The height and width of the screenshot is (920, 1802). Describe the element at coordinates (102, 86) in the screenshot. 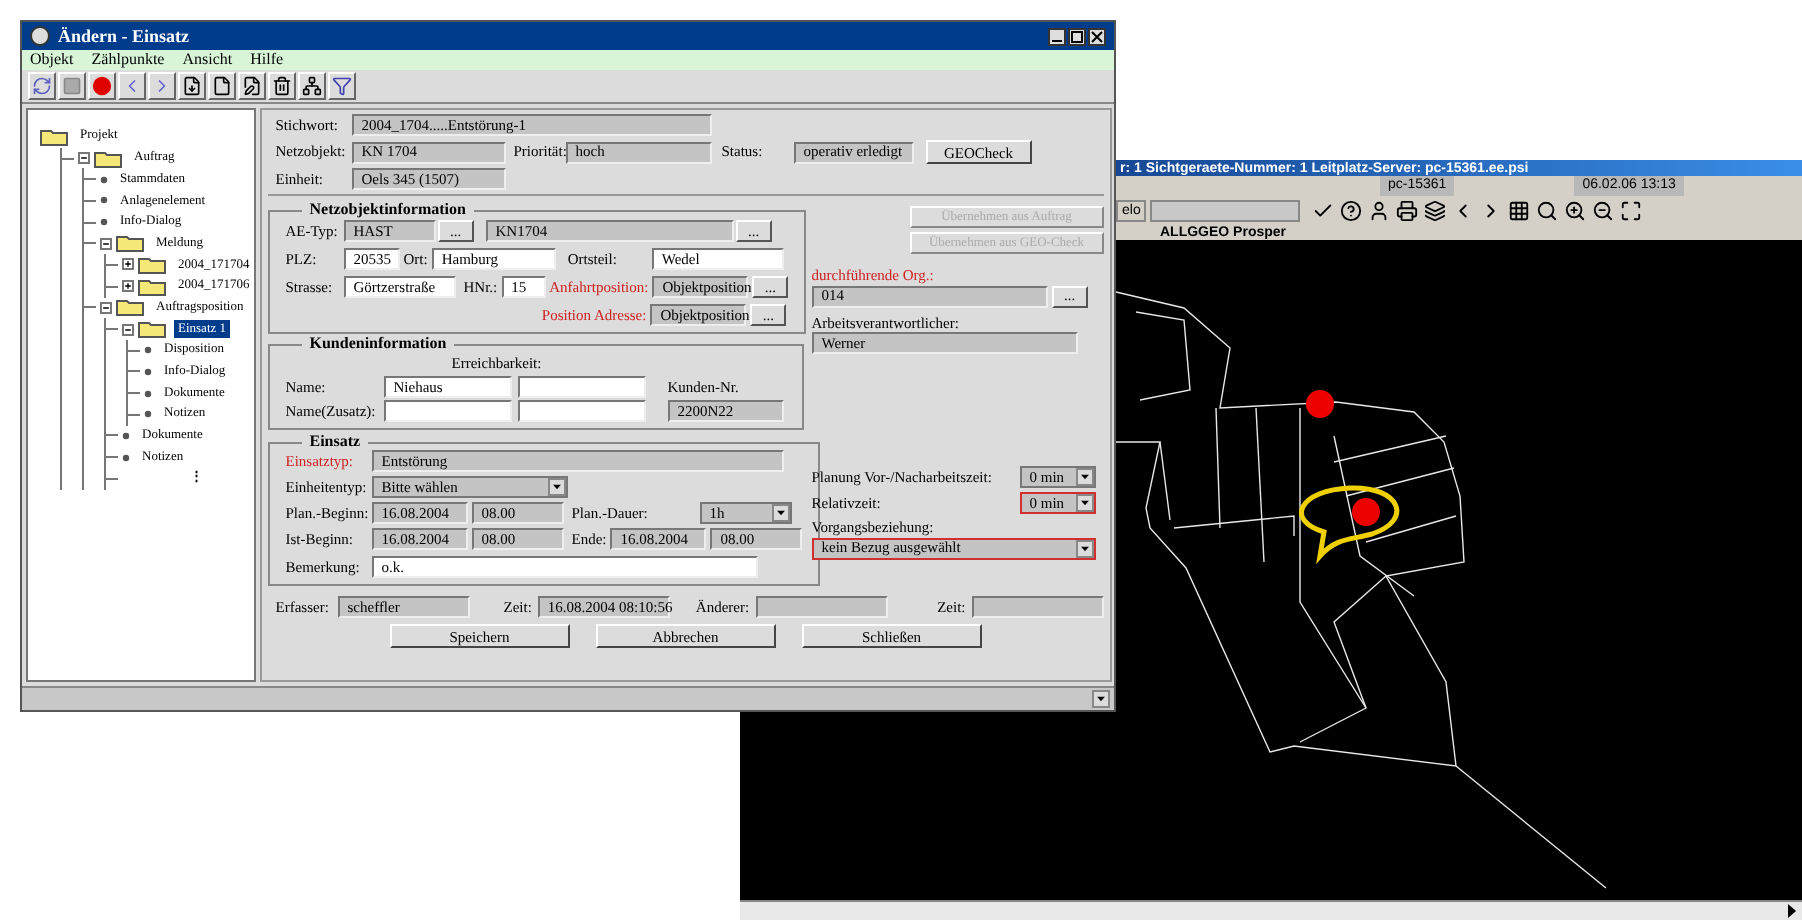

I see `record-icon` at that location.